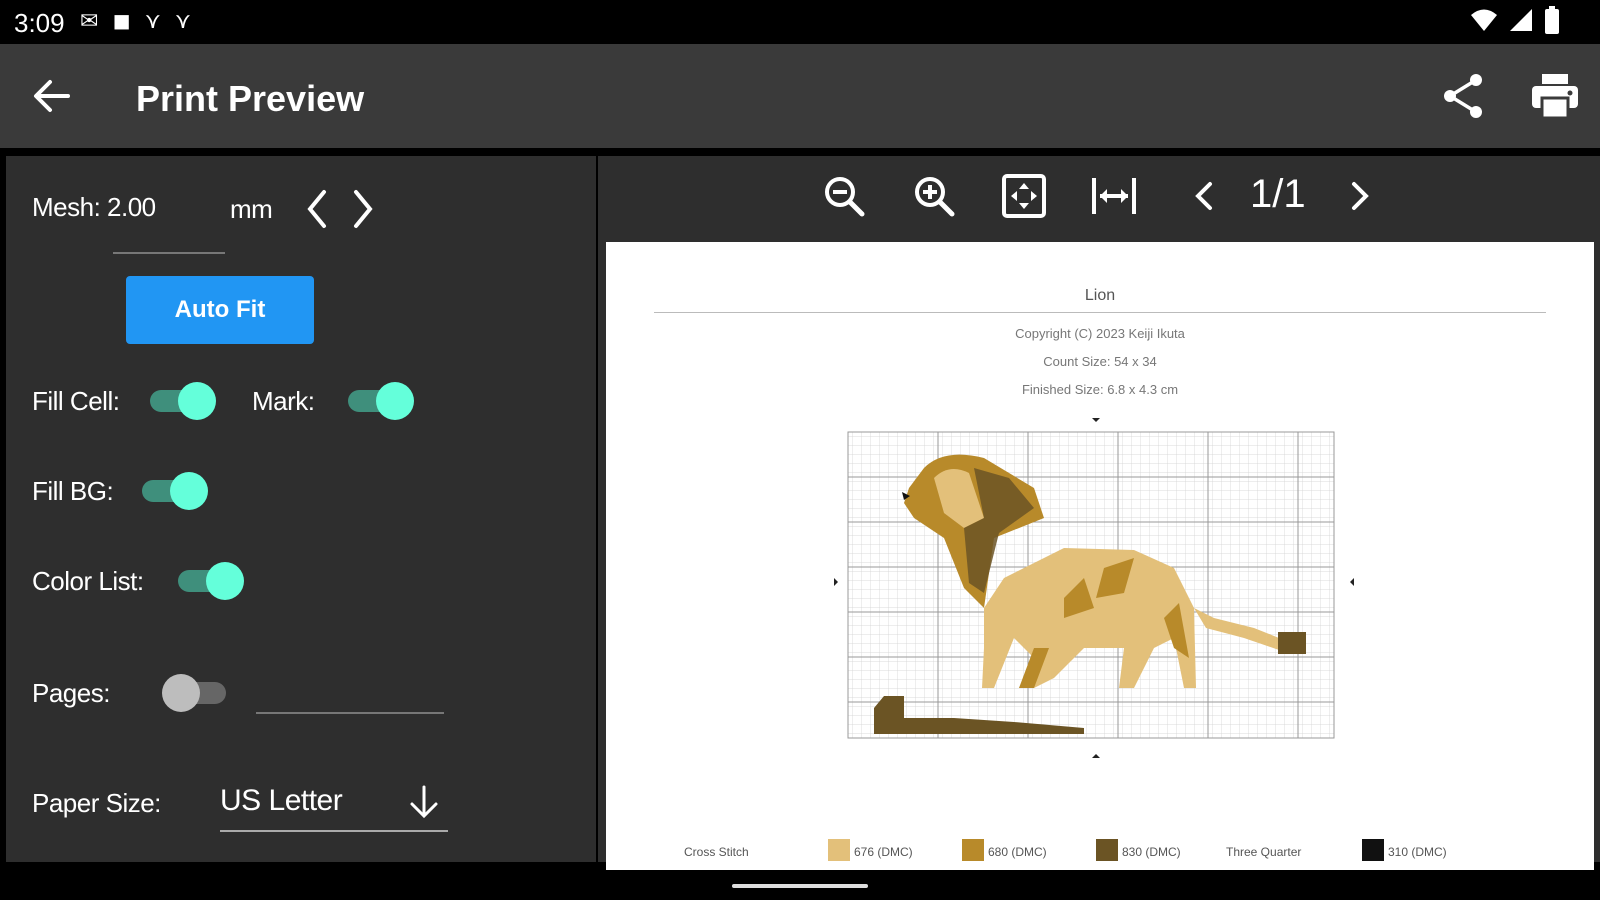  What do you see at coordinates (1278, 194) in the screenshot?
I see `page-indicator: 1/1` at bounding box center [1278, 194].